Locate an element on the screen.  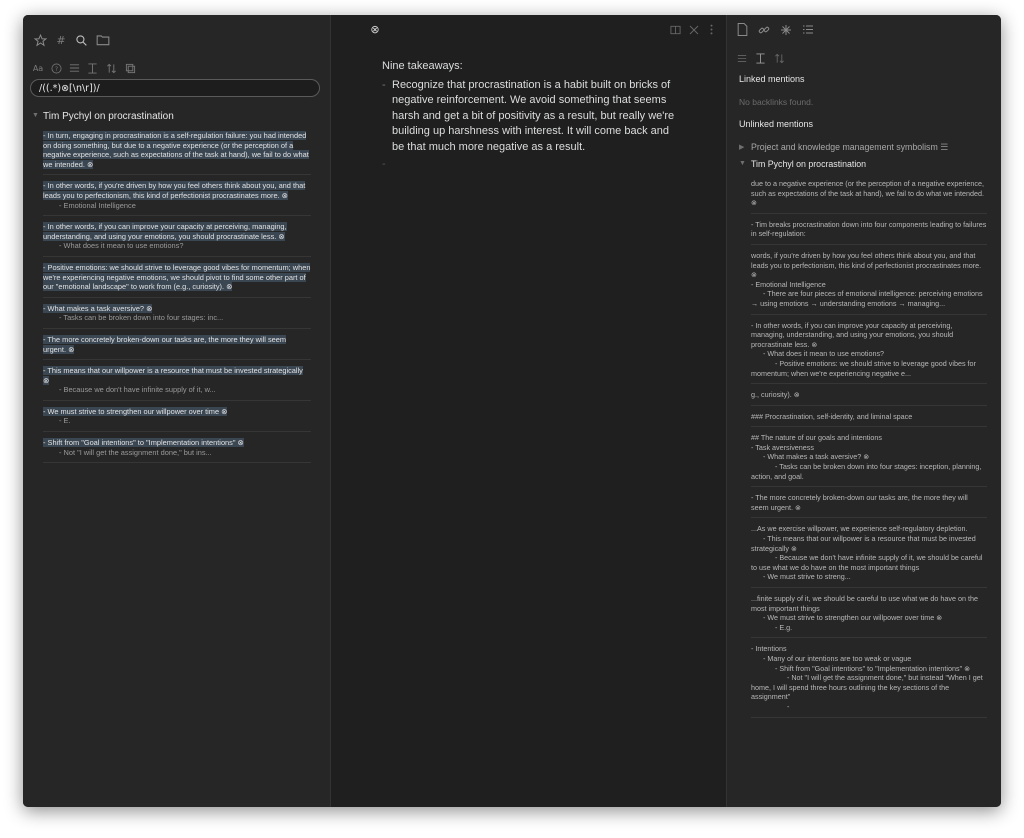
unlinked-mentions-heading: Unlinked mentions is located at coordinates (776, 124).